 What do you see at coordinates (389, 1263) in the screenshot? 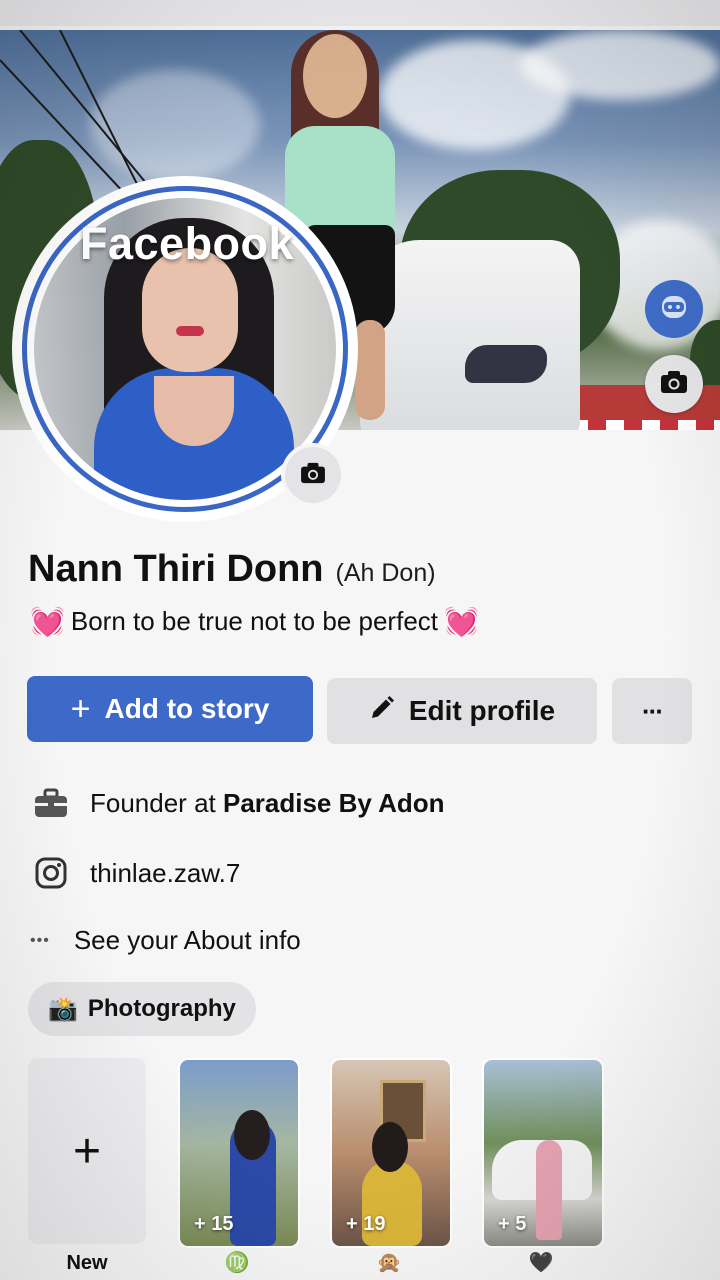
I see `featured-label: 🙊` at bounding box center [389, 1263].